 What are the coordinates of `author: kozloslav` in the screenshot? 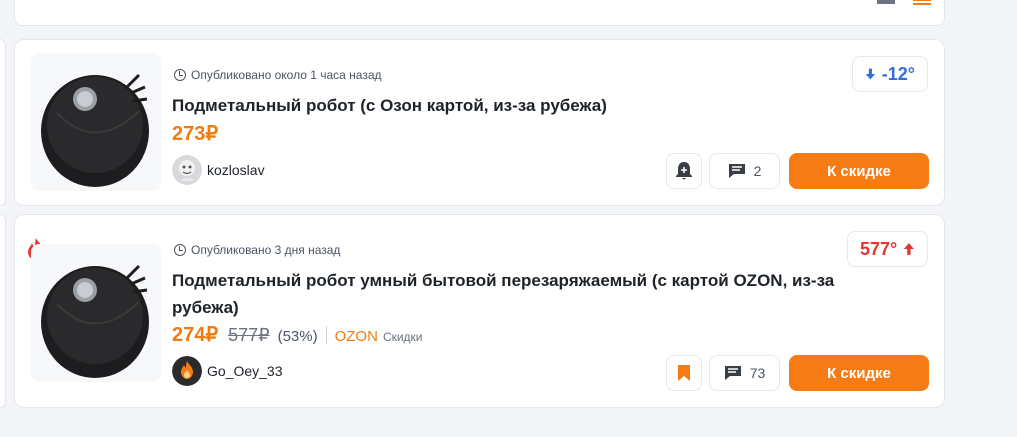 It's located at (218, 170).